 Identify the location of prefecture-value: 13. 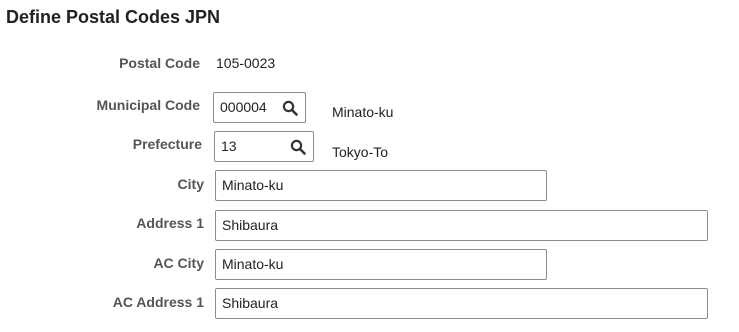
(229, 146).